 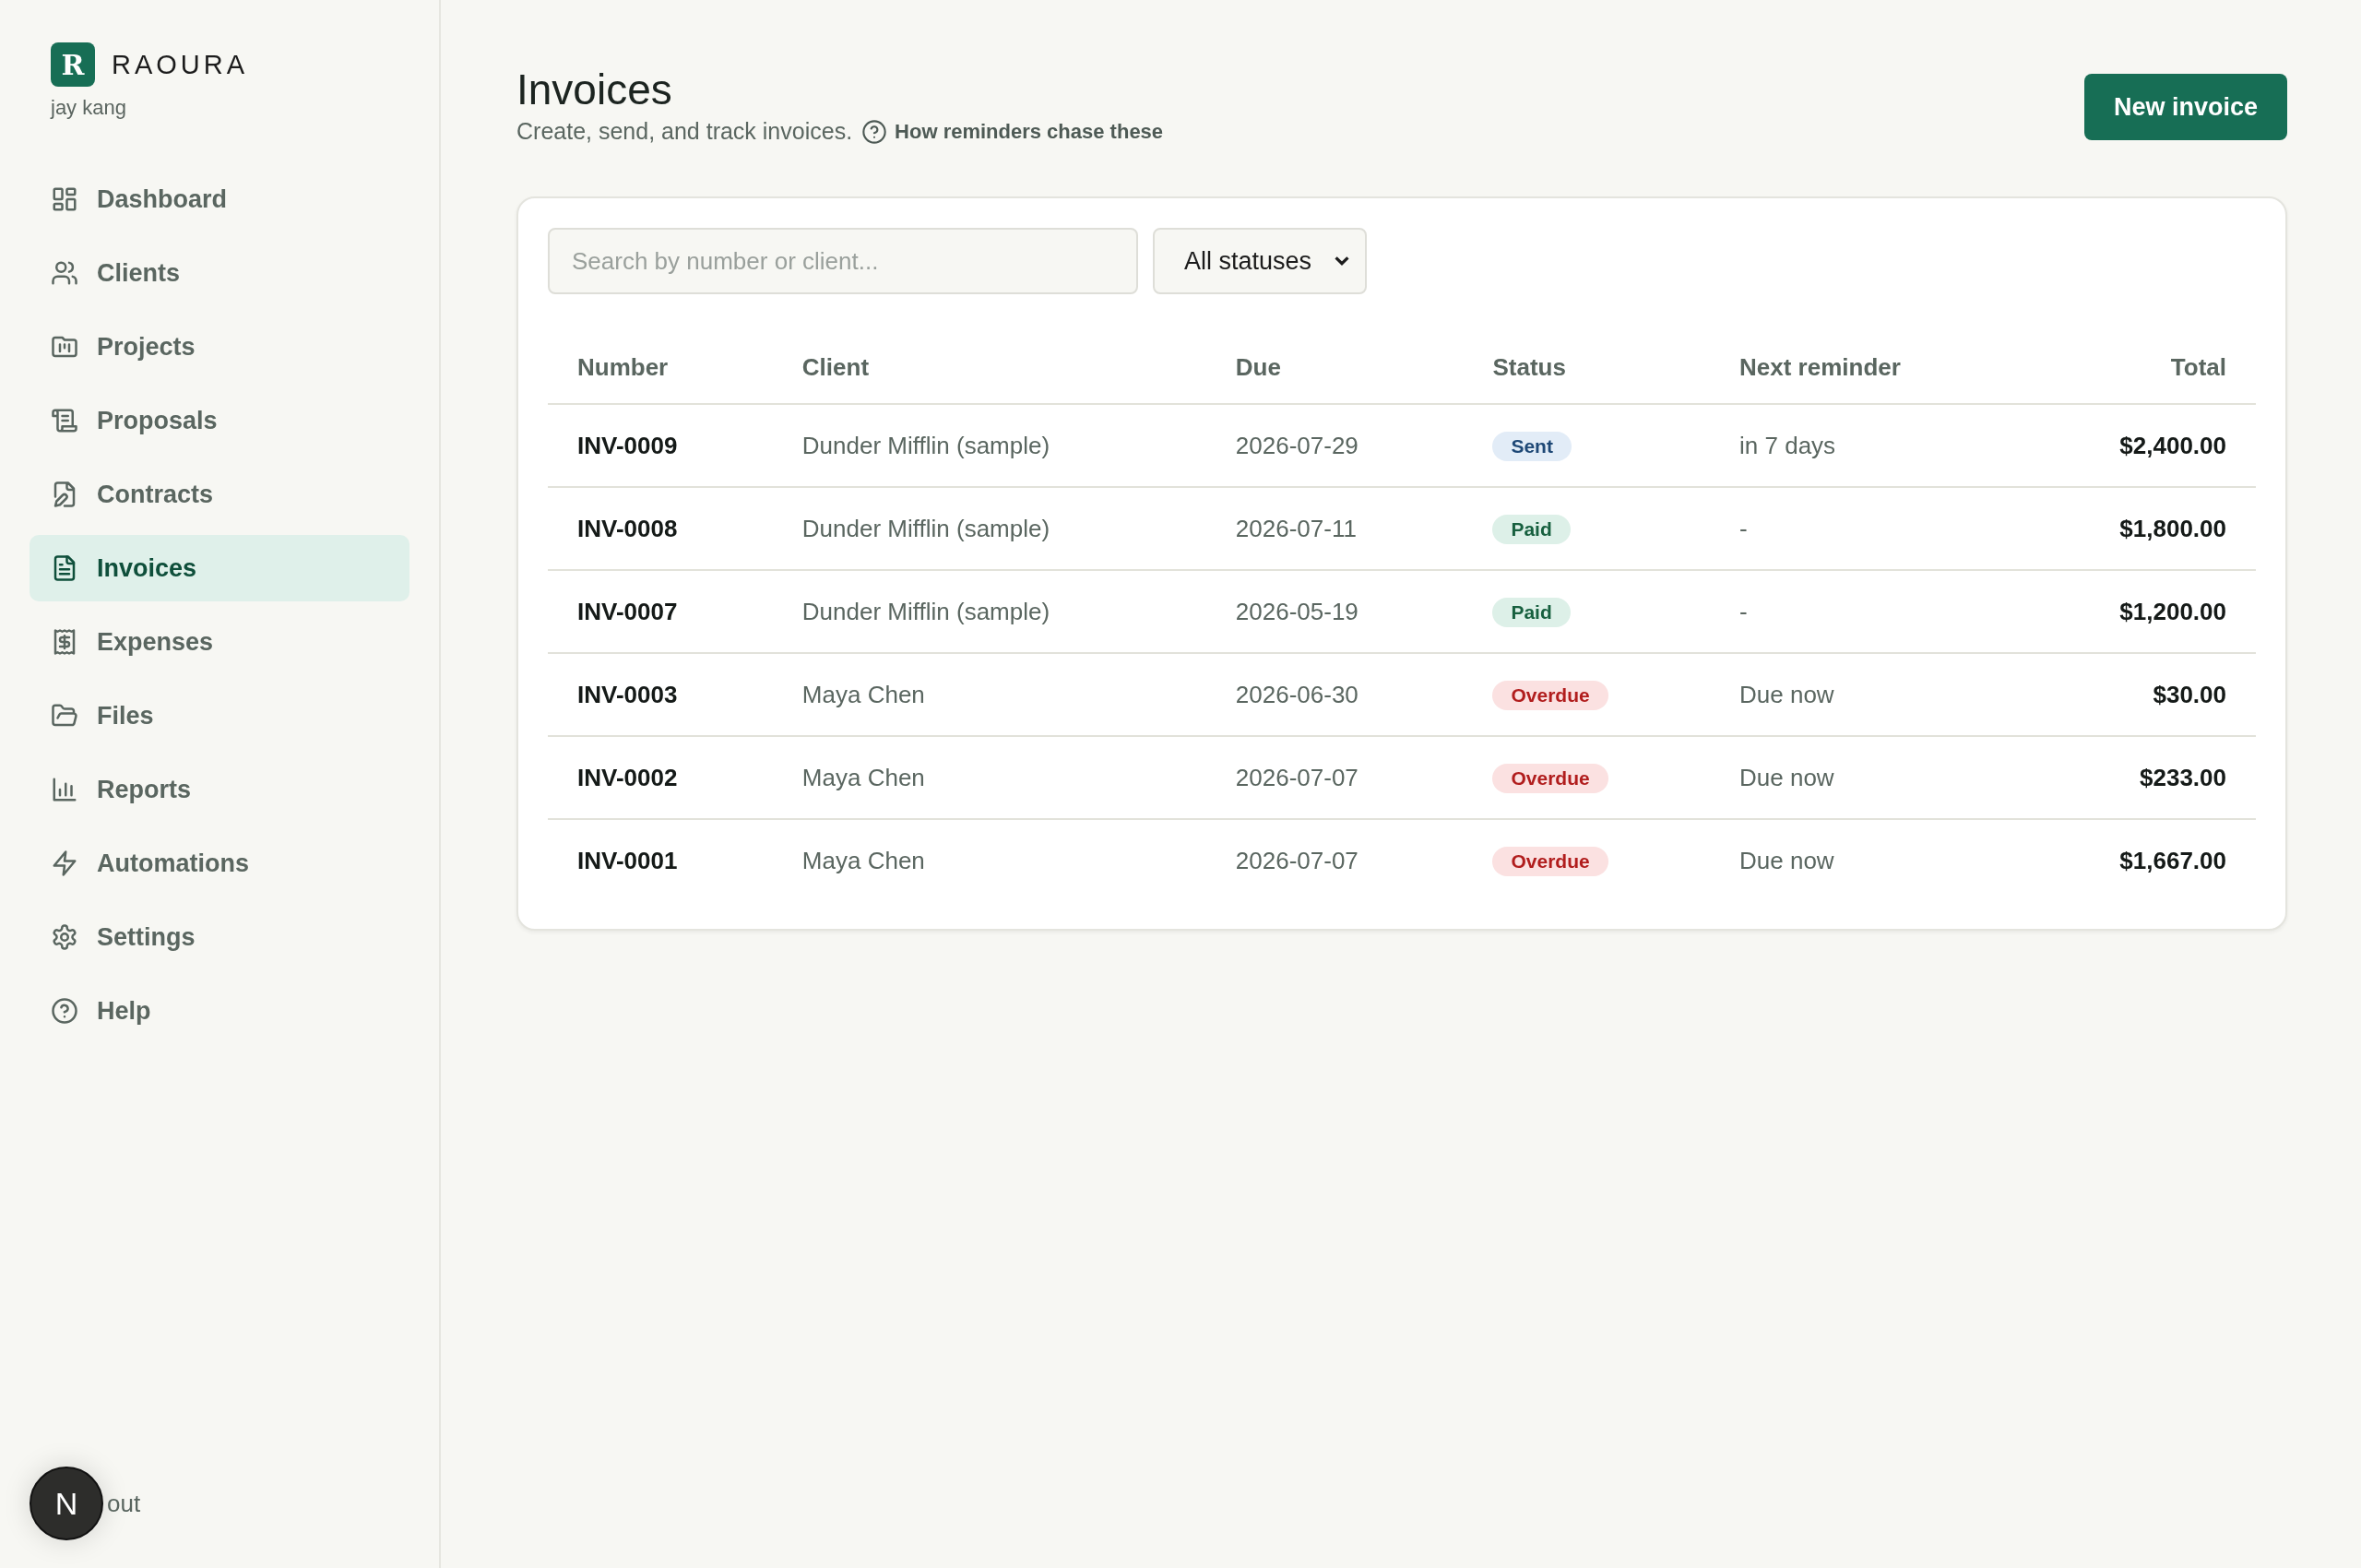 I want to click on settings-icon, so click(x=64, y=937).